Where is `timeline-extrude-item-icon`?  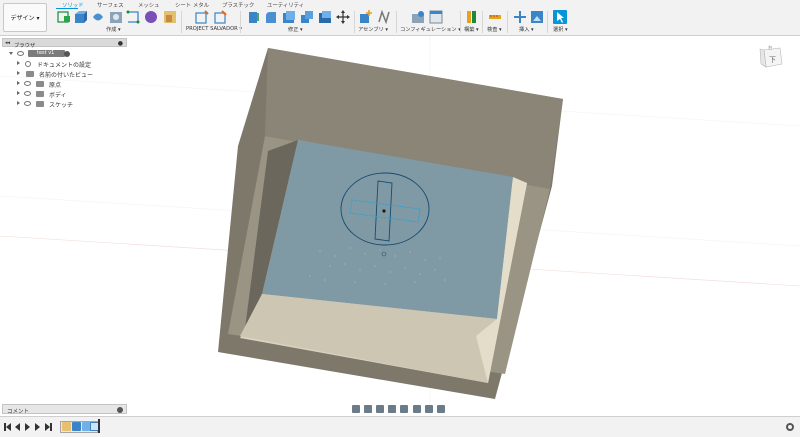
timeline-extrude-item-icon is located at coordinates (76, 426).